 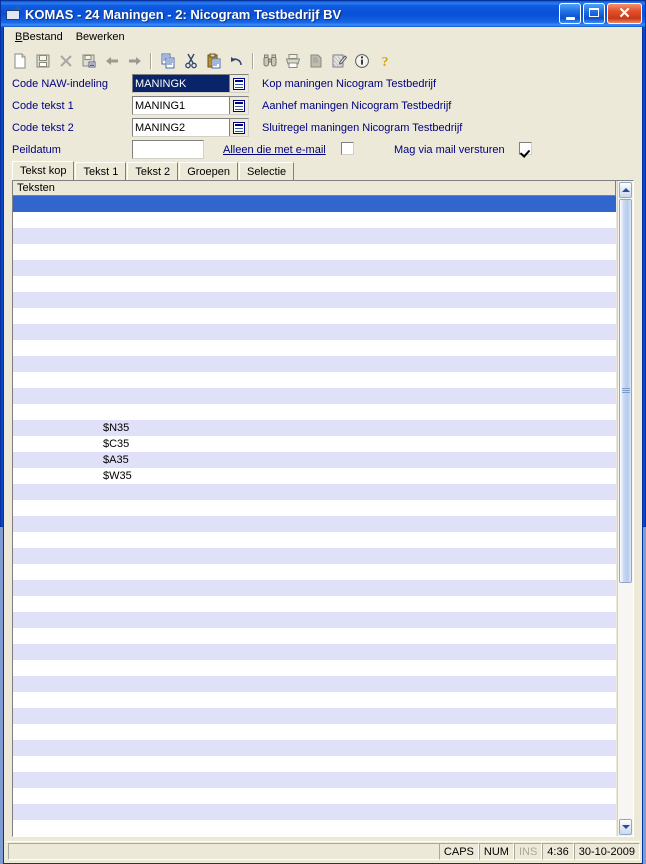 I want to click on description-code-tekst-1: Aanhef maningen Nicogram Testbedrijf, so click(x=357, y=106).